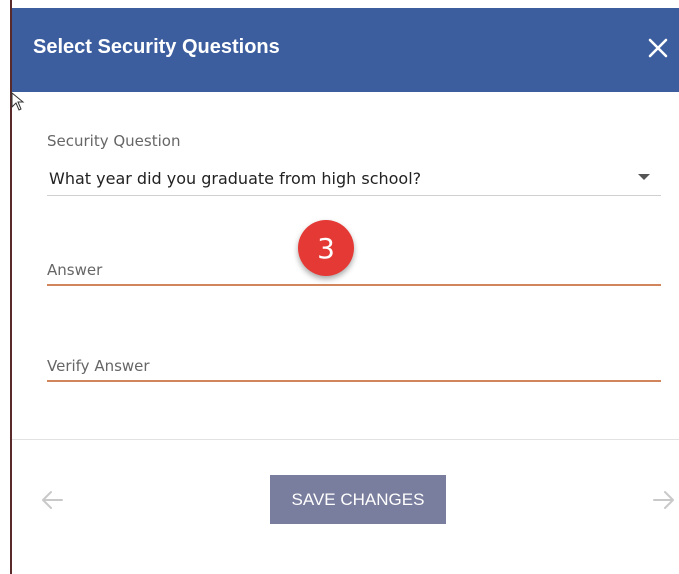 The image size is (679, 574). What do you see at coordinates (664, 500) in the screenshot?
I see `arrow-right-icon` at bounding box center [664, 500].